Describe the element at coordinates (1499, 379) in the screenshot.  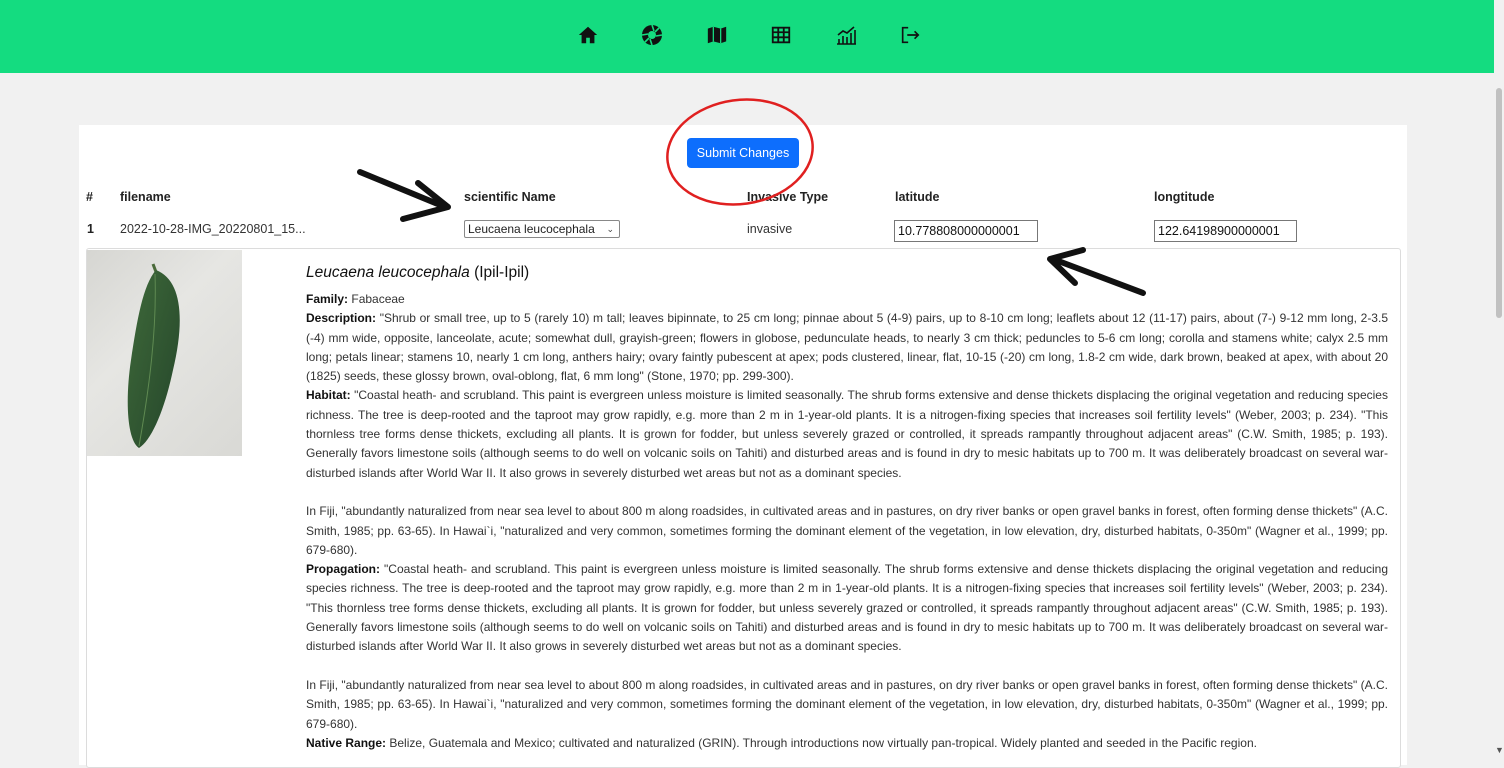
I see `page-scrollbar: ▼` at that location.